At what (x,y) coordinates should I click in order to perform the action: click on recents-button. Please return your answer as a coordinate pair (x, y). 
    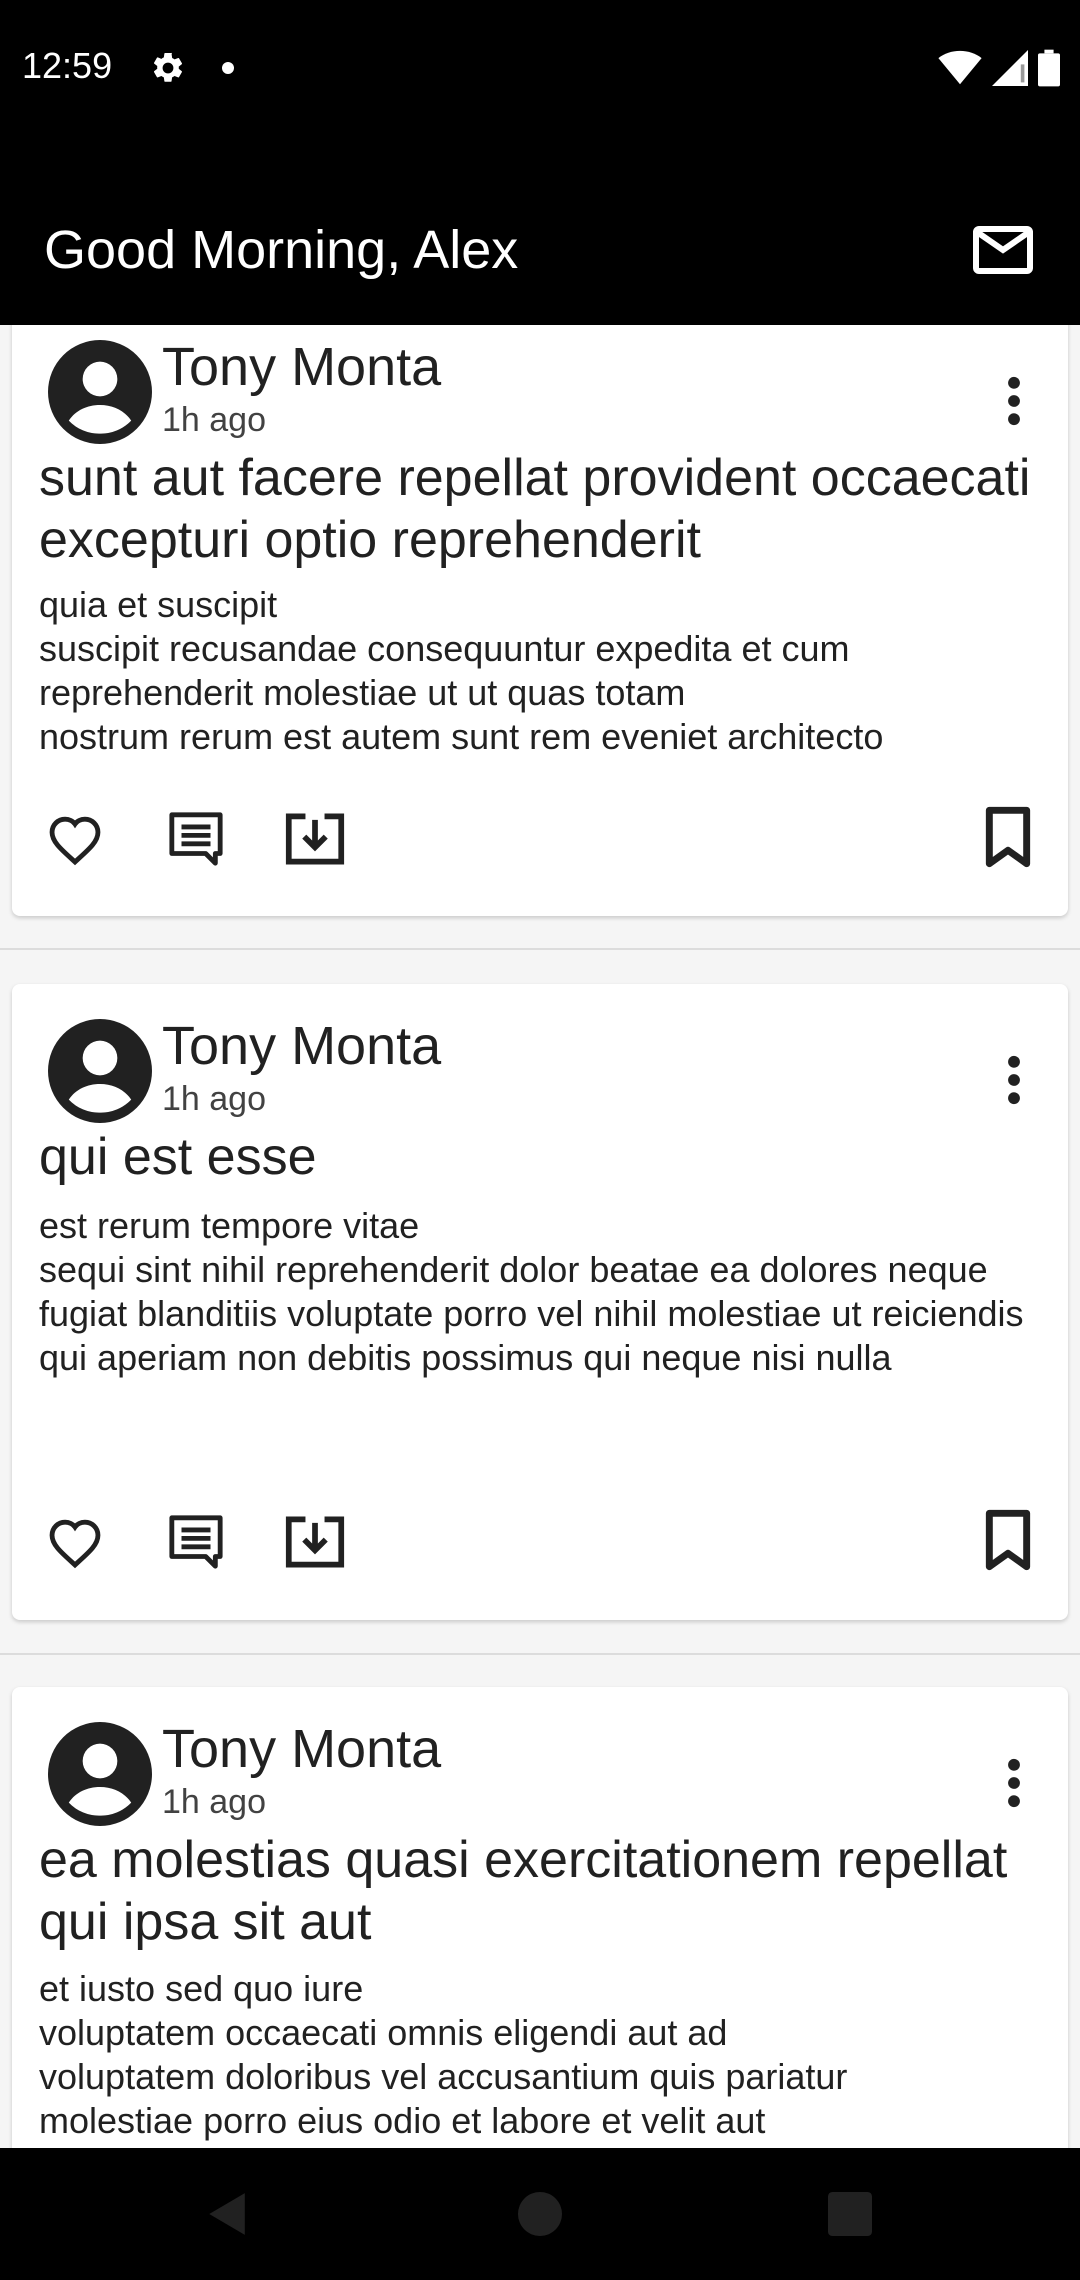
    Looking at the image, I should click on (850, 2214).